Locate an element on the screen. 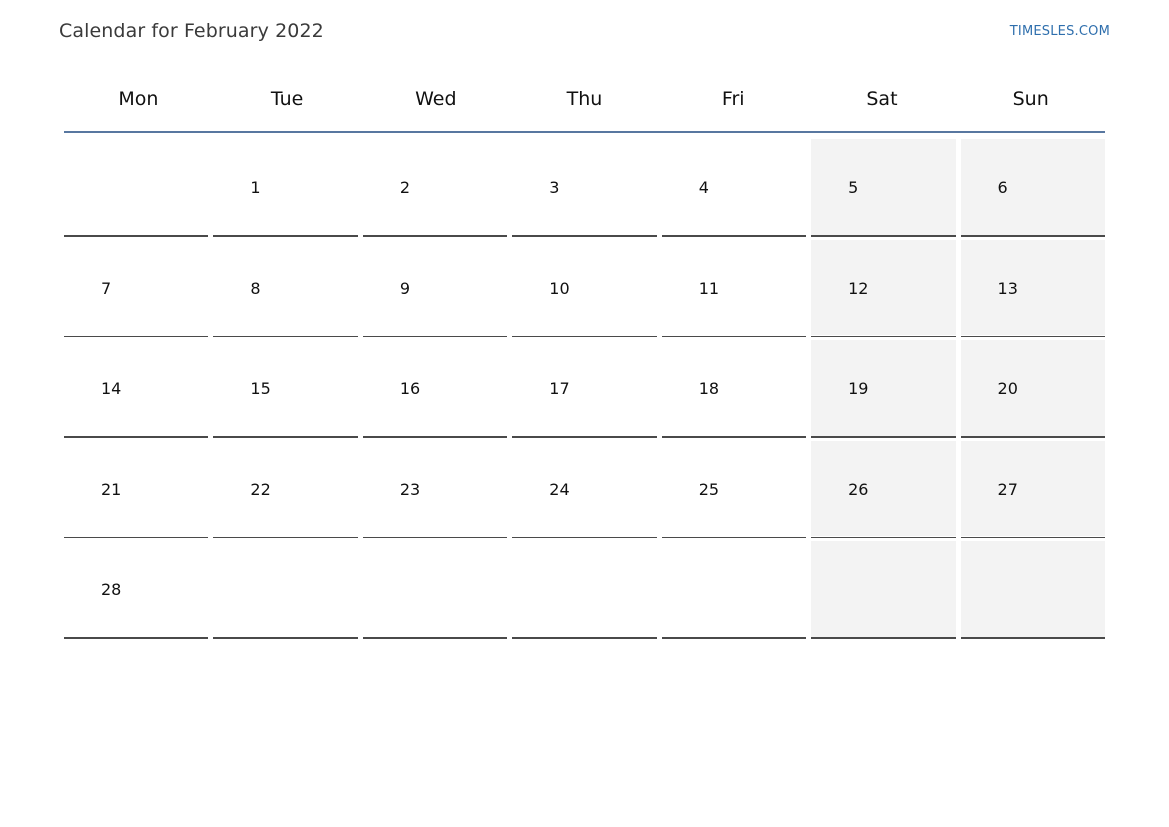  day-number: 3 is located at coordinates (554, 187).